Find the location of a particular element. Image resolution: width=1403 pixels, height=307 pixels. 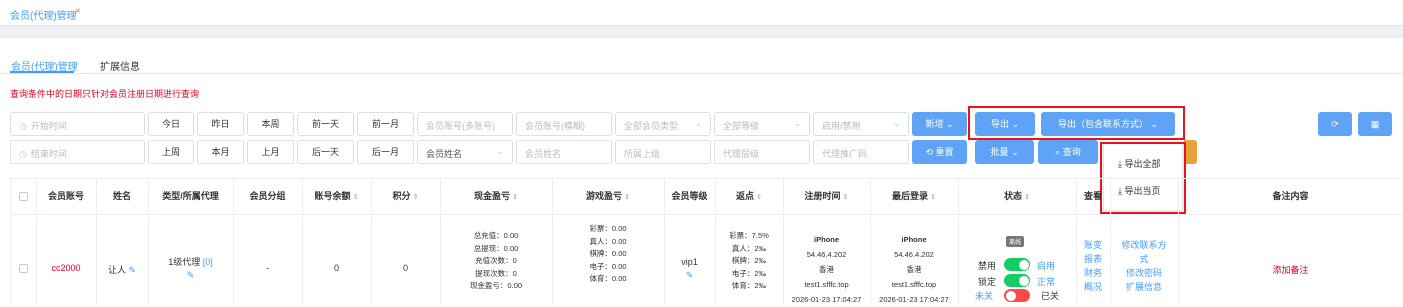

top-tab-bar: 会员(代理)管理 × is located at coordinates (701, 13).